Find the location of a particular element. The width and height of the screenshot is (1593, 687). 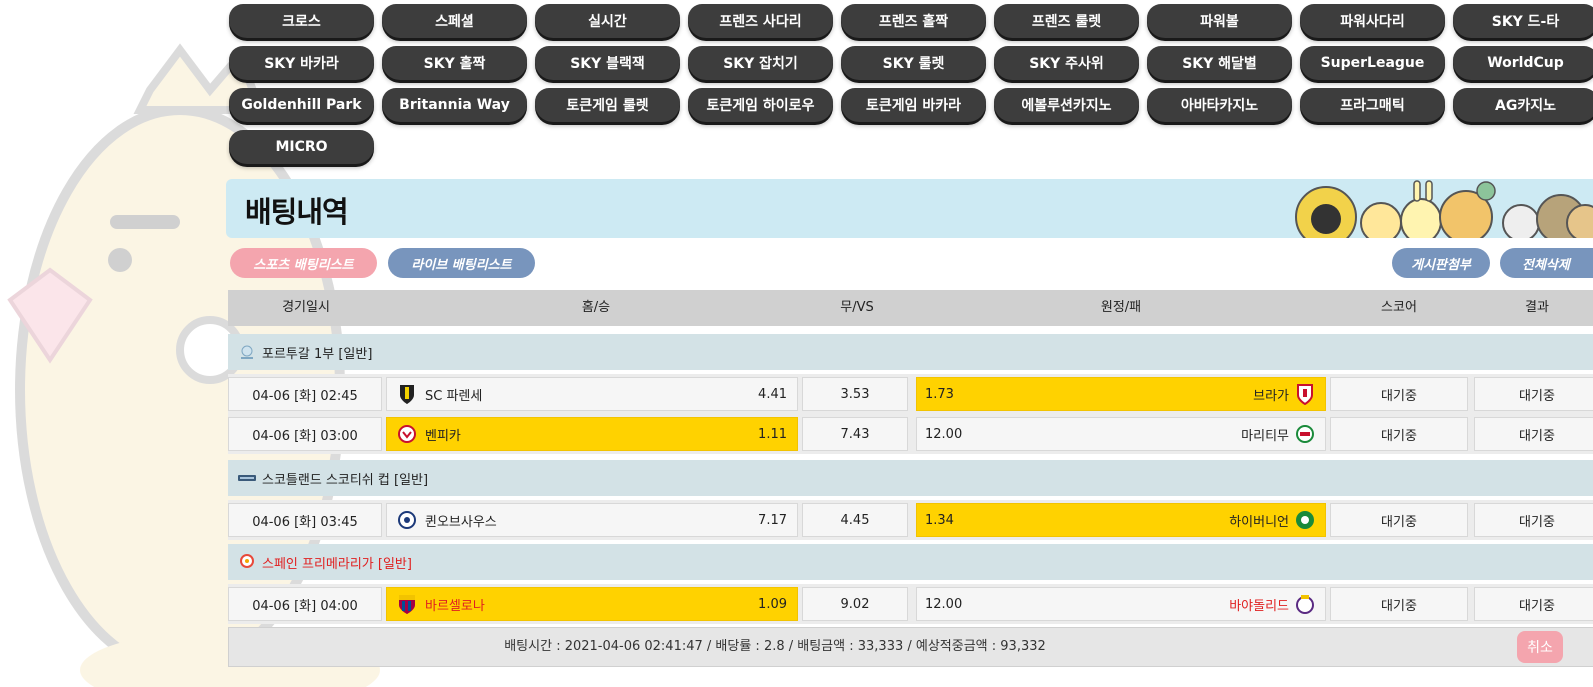

game-button: WorldCup is located at coordinates (1523, 63).